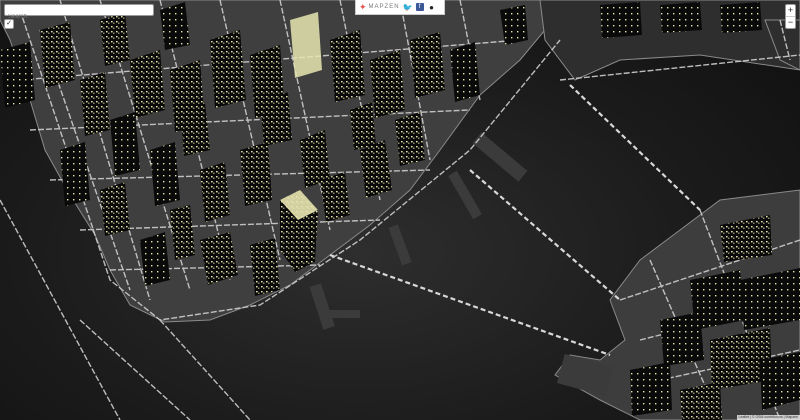  I want to click on checkmark-icon: ✓, so click(9, 23).